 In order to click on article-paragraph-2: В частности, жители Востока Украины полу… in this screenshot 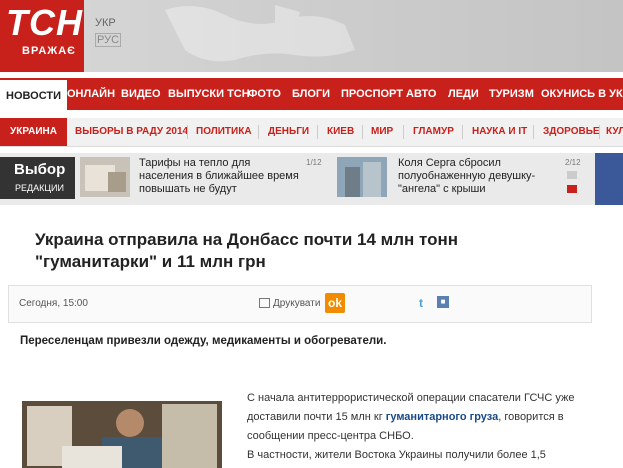, I will do `click(396, 455)`.